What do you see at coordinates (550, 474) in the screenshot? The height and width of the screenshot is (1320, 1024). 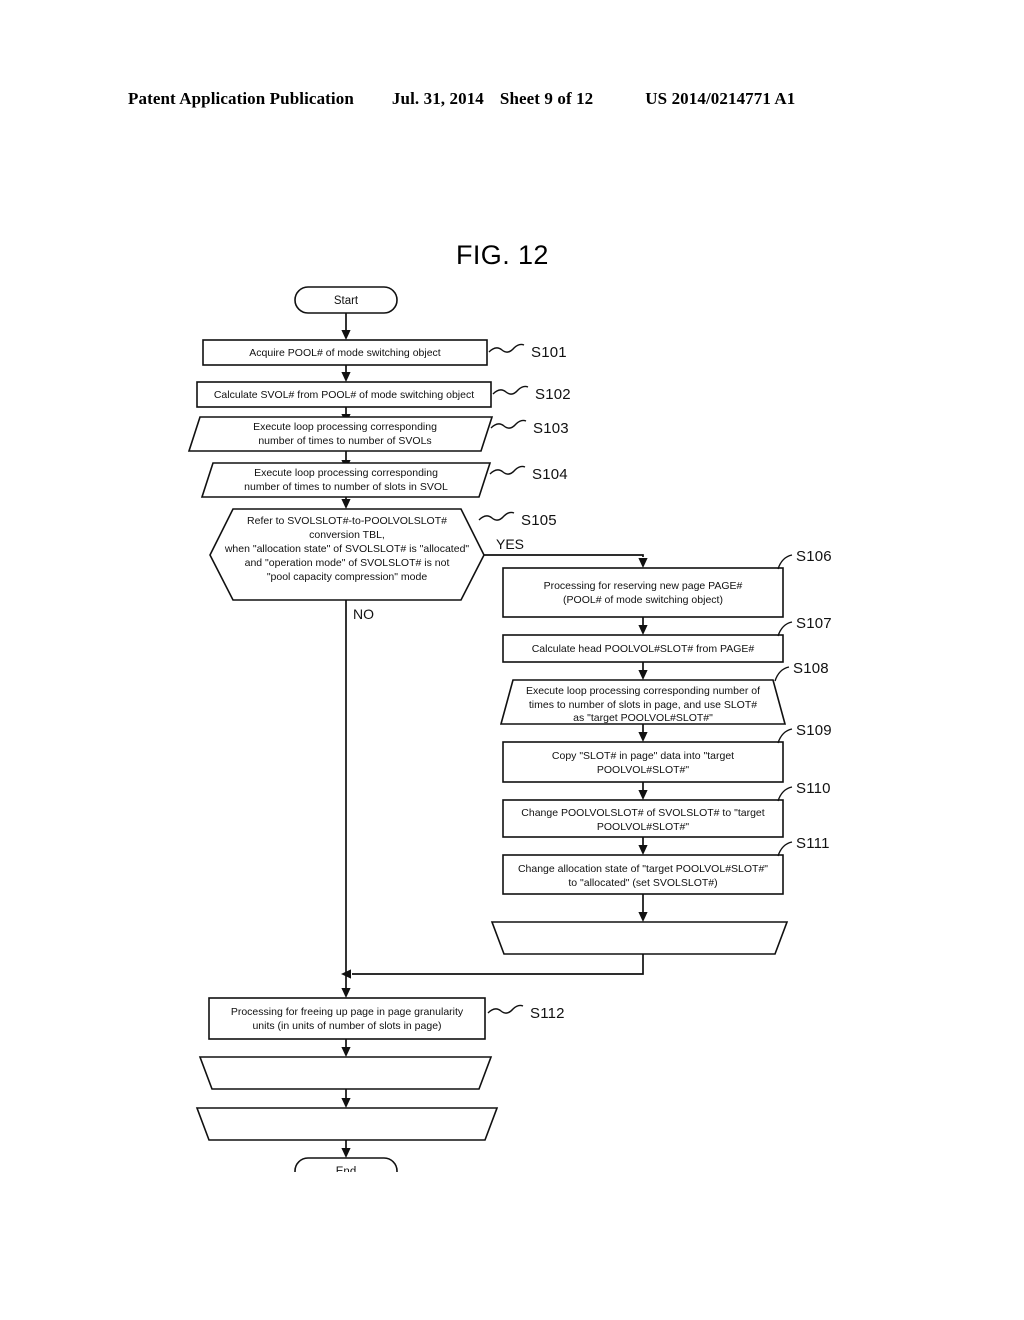 I see `s104-step-id: S104` at bounding box center [550, 474].